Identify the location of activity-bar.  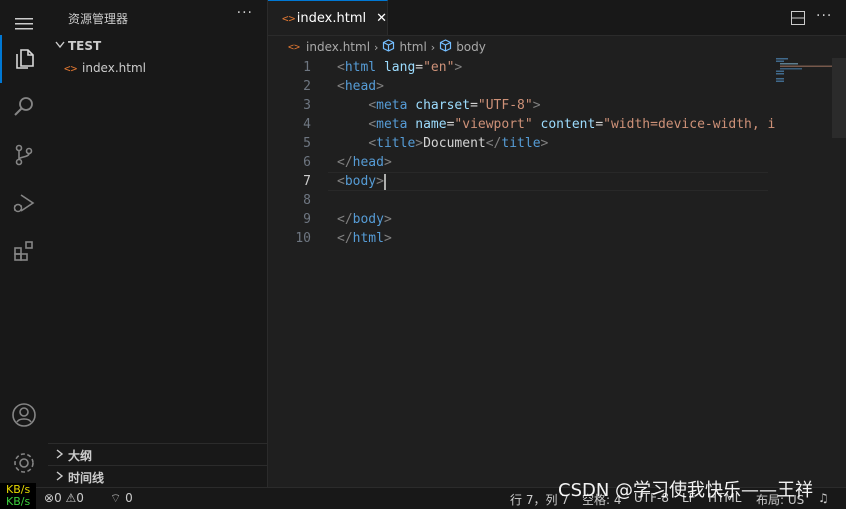
(24, 243).